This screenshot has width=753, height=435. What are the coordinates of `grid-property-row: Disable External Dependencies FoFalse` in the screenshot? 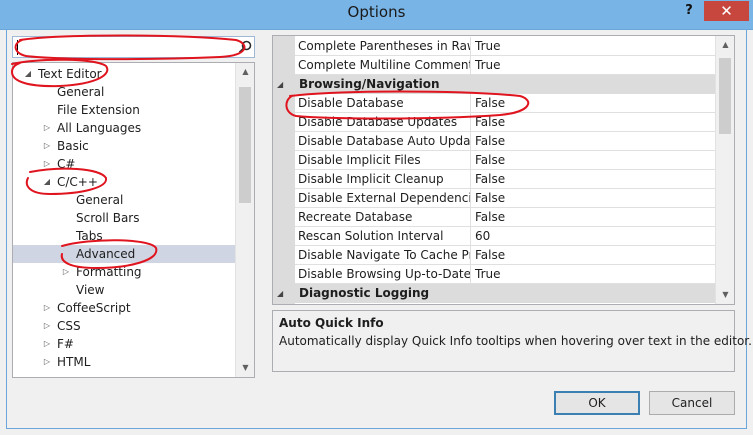 It's located at (505, 198).